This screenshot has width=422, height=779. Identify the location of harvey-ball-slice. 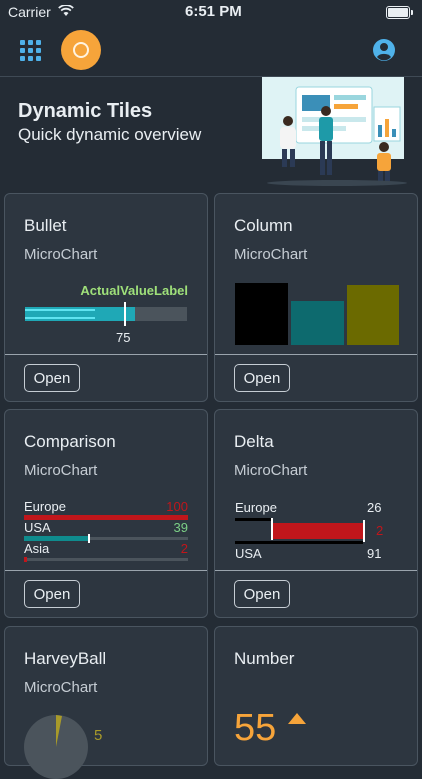
(59, 731).